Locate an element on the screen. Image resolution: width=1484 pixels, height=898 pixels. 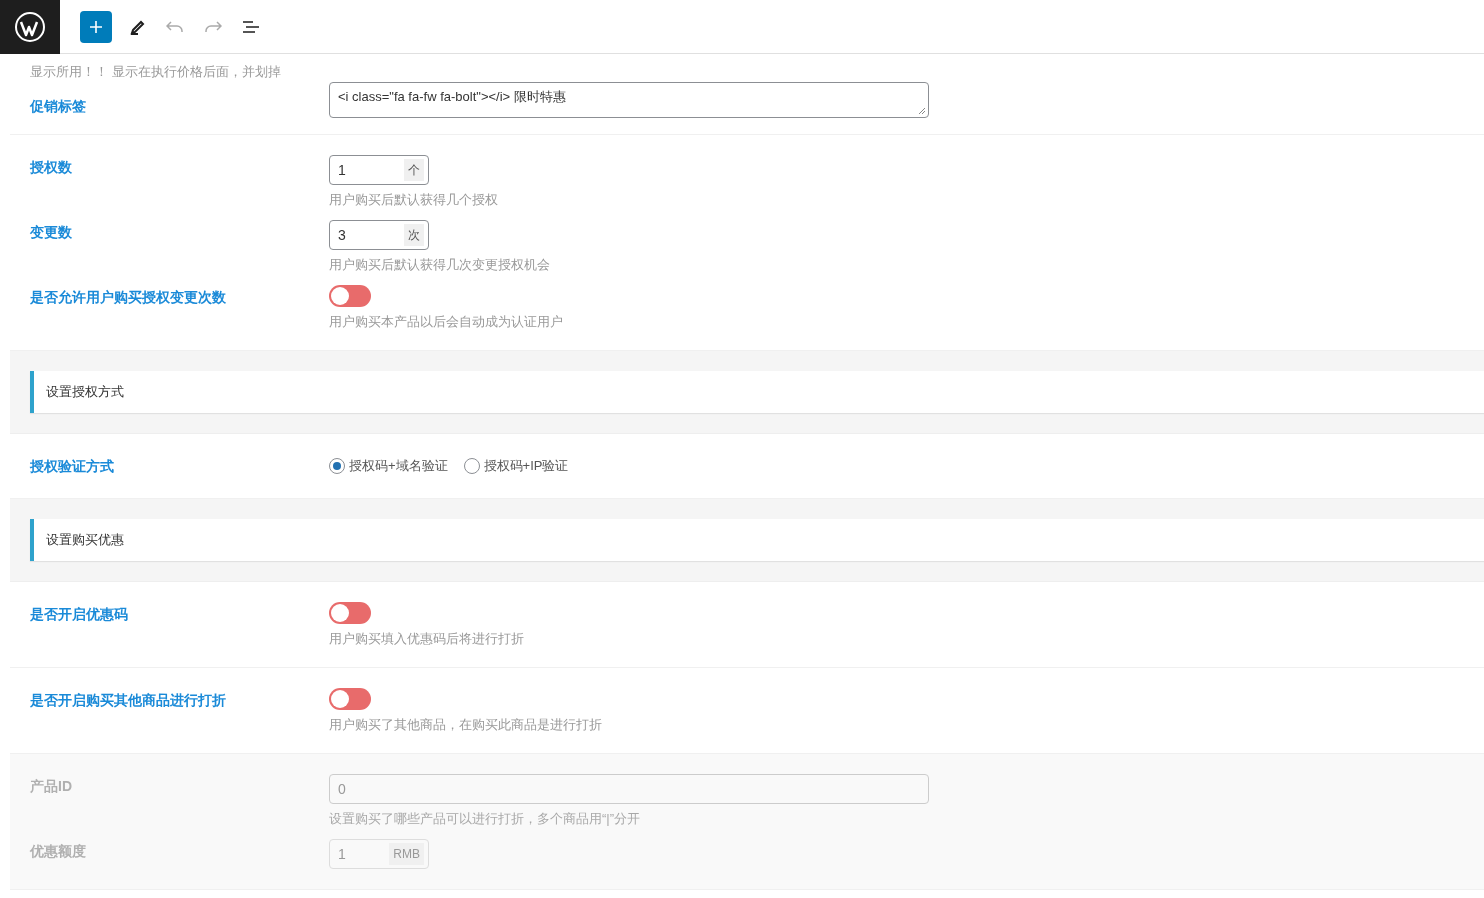
field-label: 授权数 is located at coordinates (51, 167).